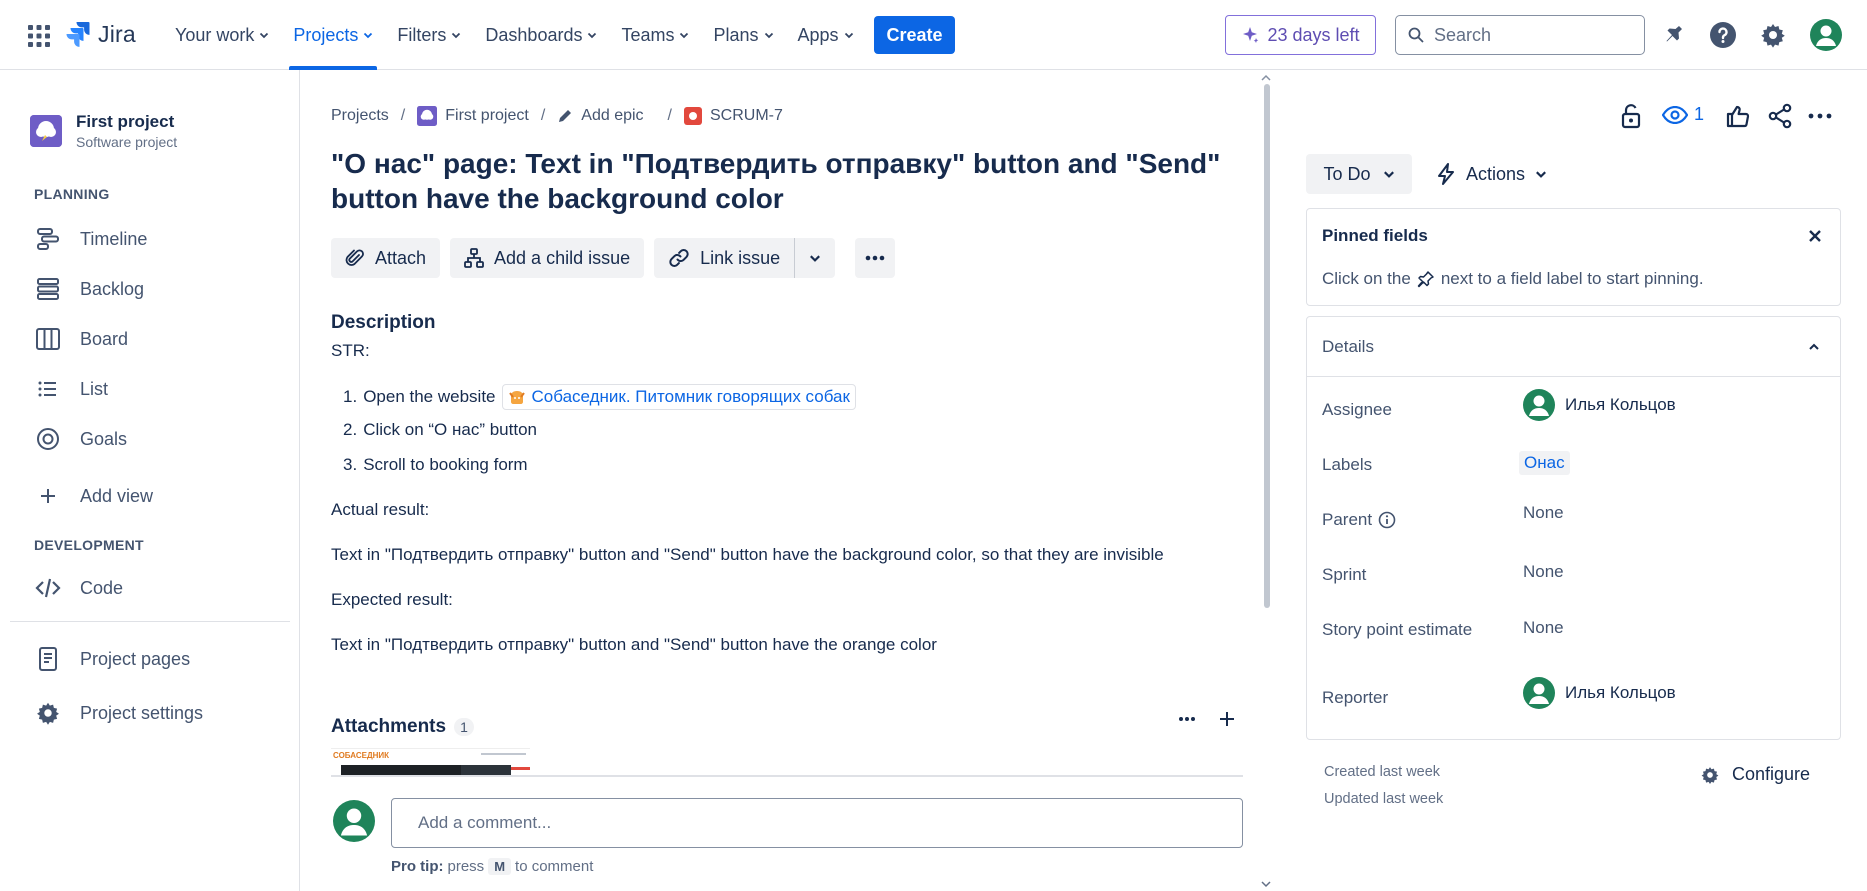 The image size is (1867, 891). What do you see at coordinates (1723, 35) in the screenshot?
I see `help-icon` at bounding box center [1723, 35].